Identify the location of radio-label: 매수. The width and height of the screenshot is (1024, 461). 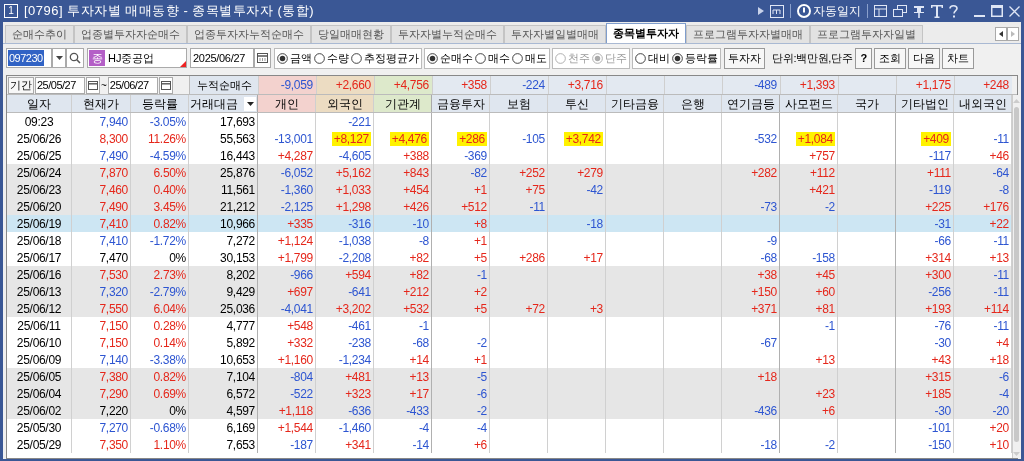
(499, 58).